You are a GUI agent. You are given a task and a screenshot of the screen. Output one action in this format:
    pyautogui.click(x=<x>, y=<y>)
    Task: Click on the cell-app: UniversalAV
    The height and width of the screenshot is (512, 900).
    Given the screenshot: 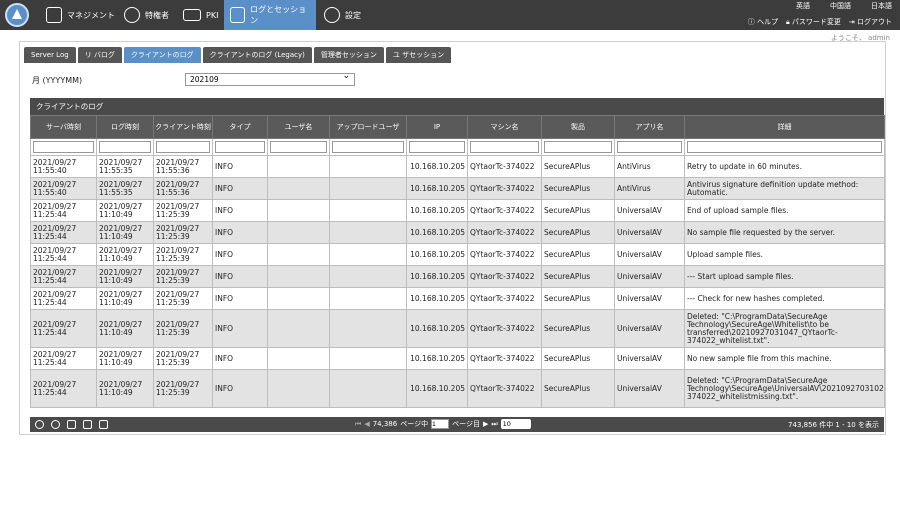 What is the action you would take?
    pyautogui.click(x=649, y=298)
    